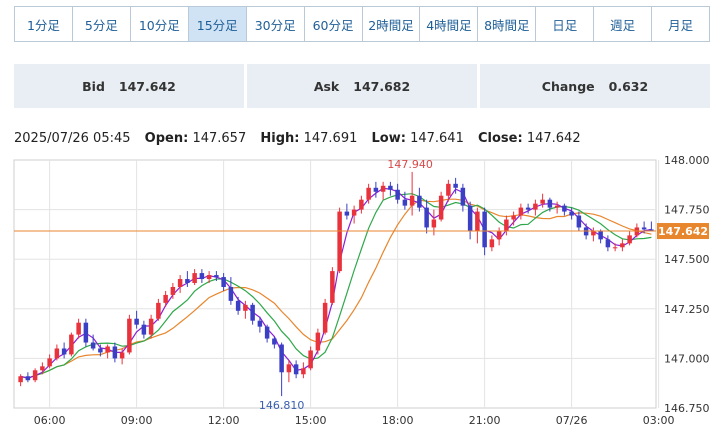  What do you see at coordinates (311, 420) in the screenshot?
I see `x-tick-label: 15:00` at bounding box center [311, 420].